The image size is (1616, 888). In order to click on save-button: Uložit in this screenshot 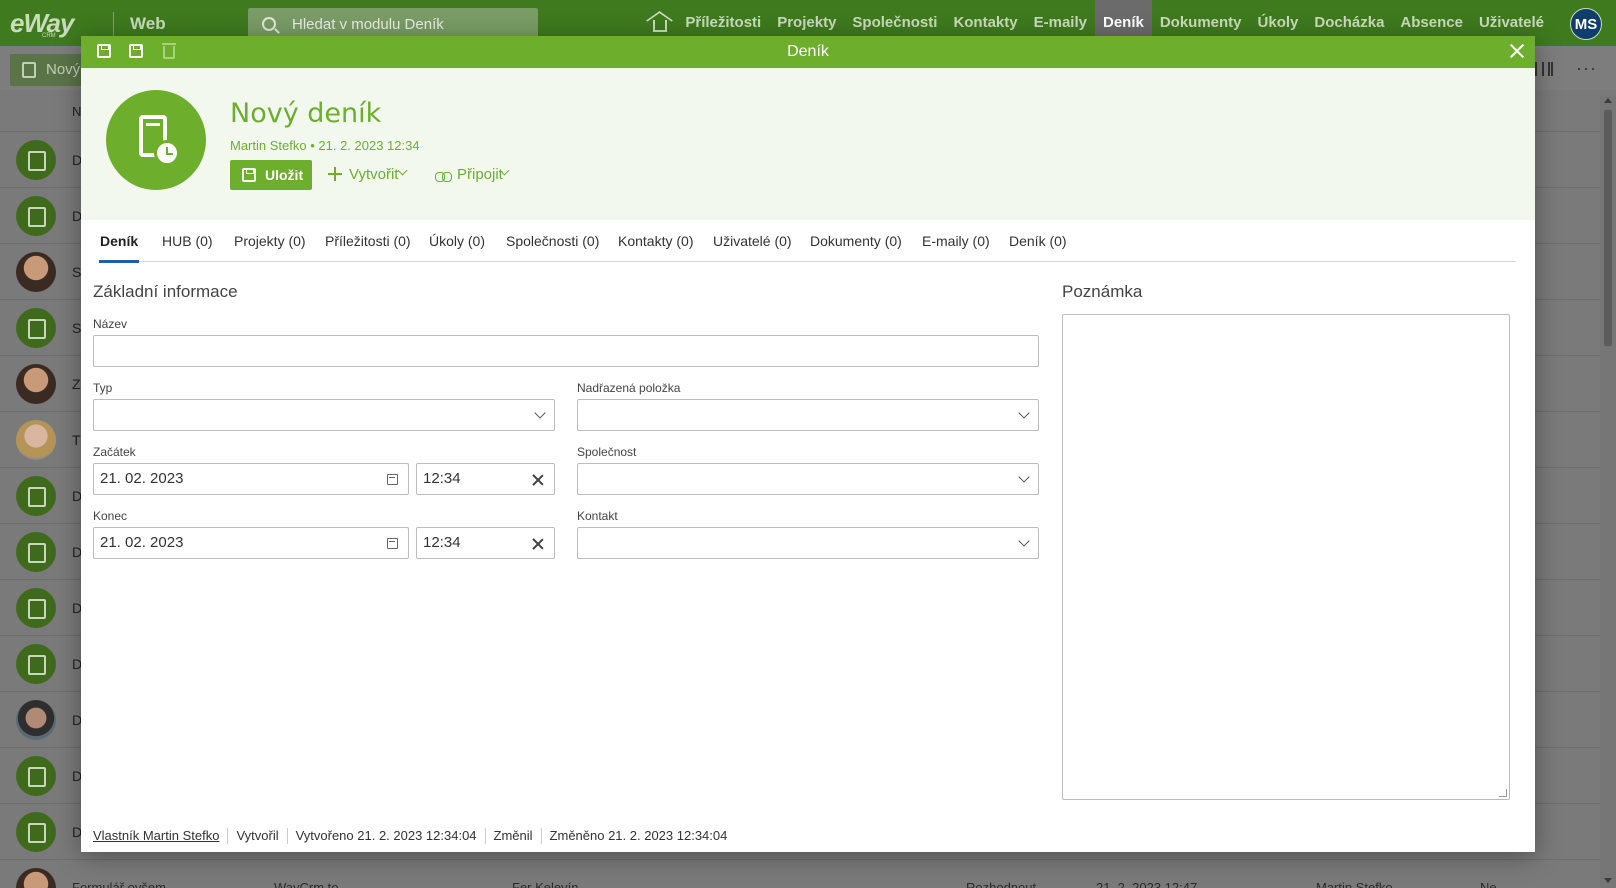, I will do `click(271, 175)`.